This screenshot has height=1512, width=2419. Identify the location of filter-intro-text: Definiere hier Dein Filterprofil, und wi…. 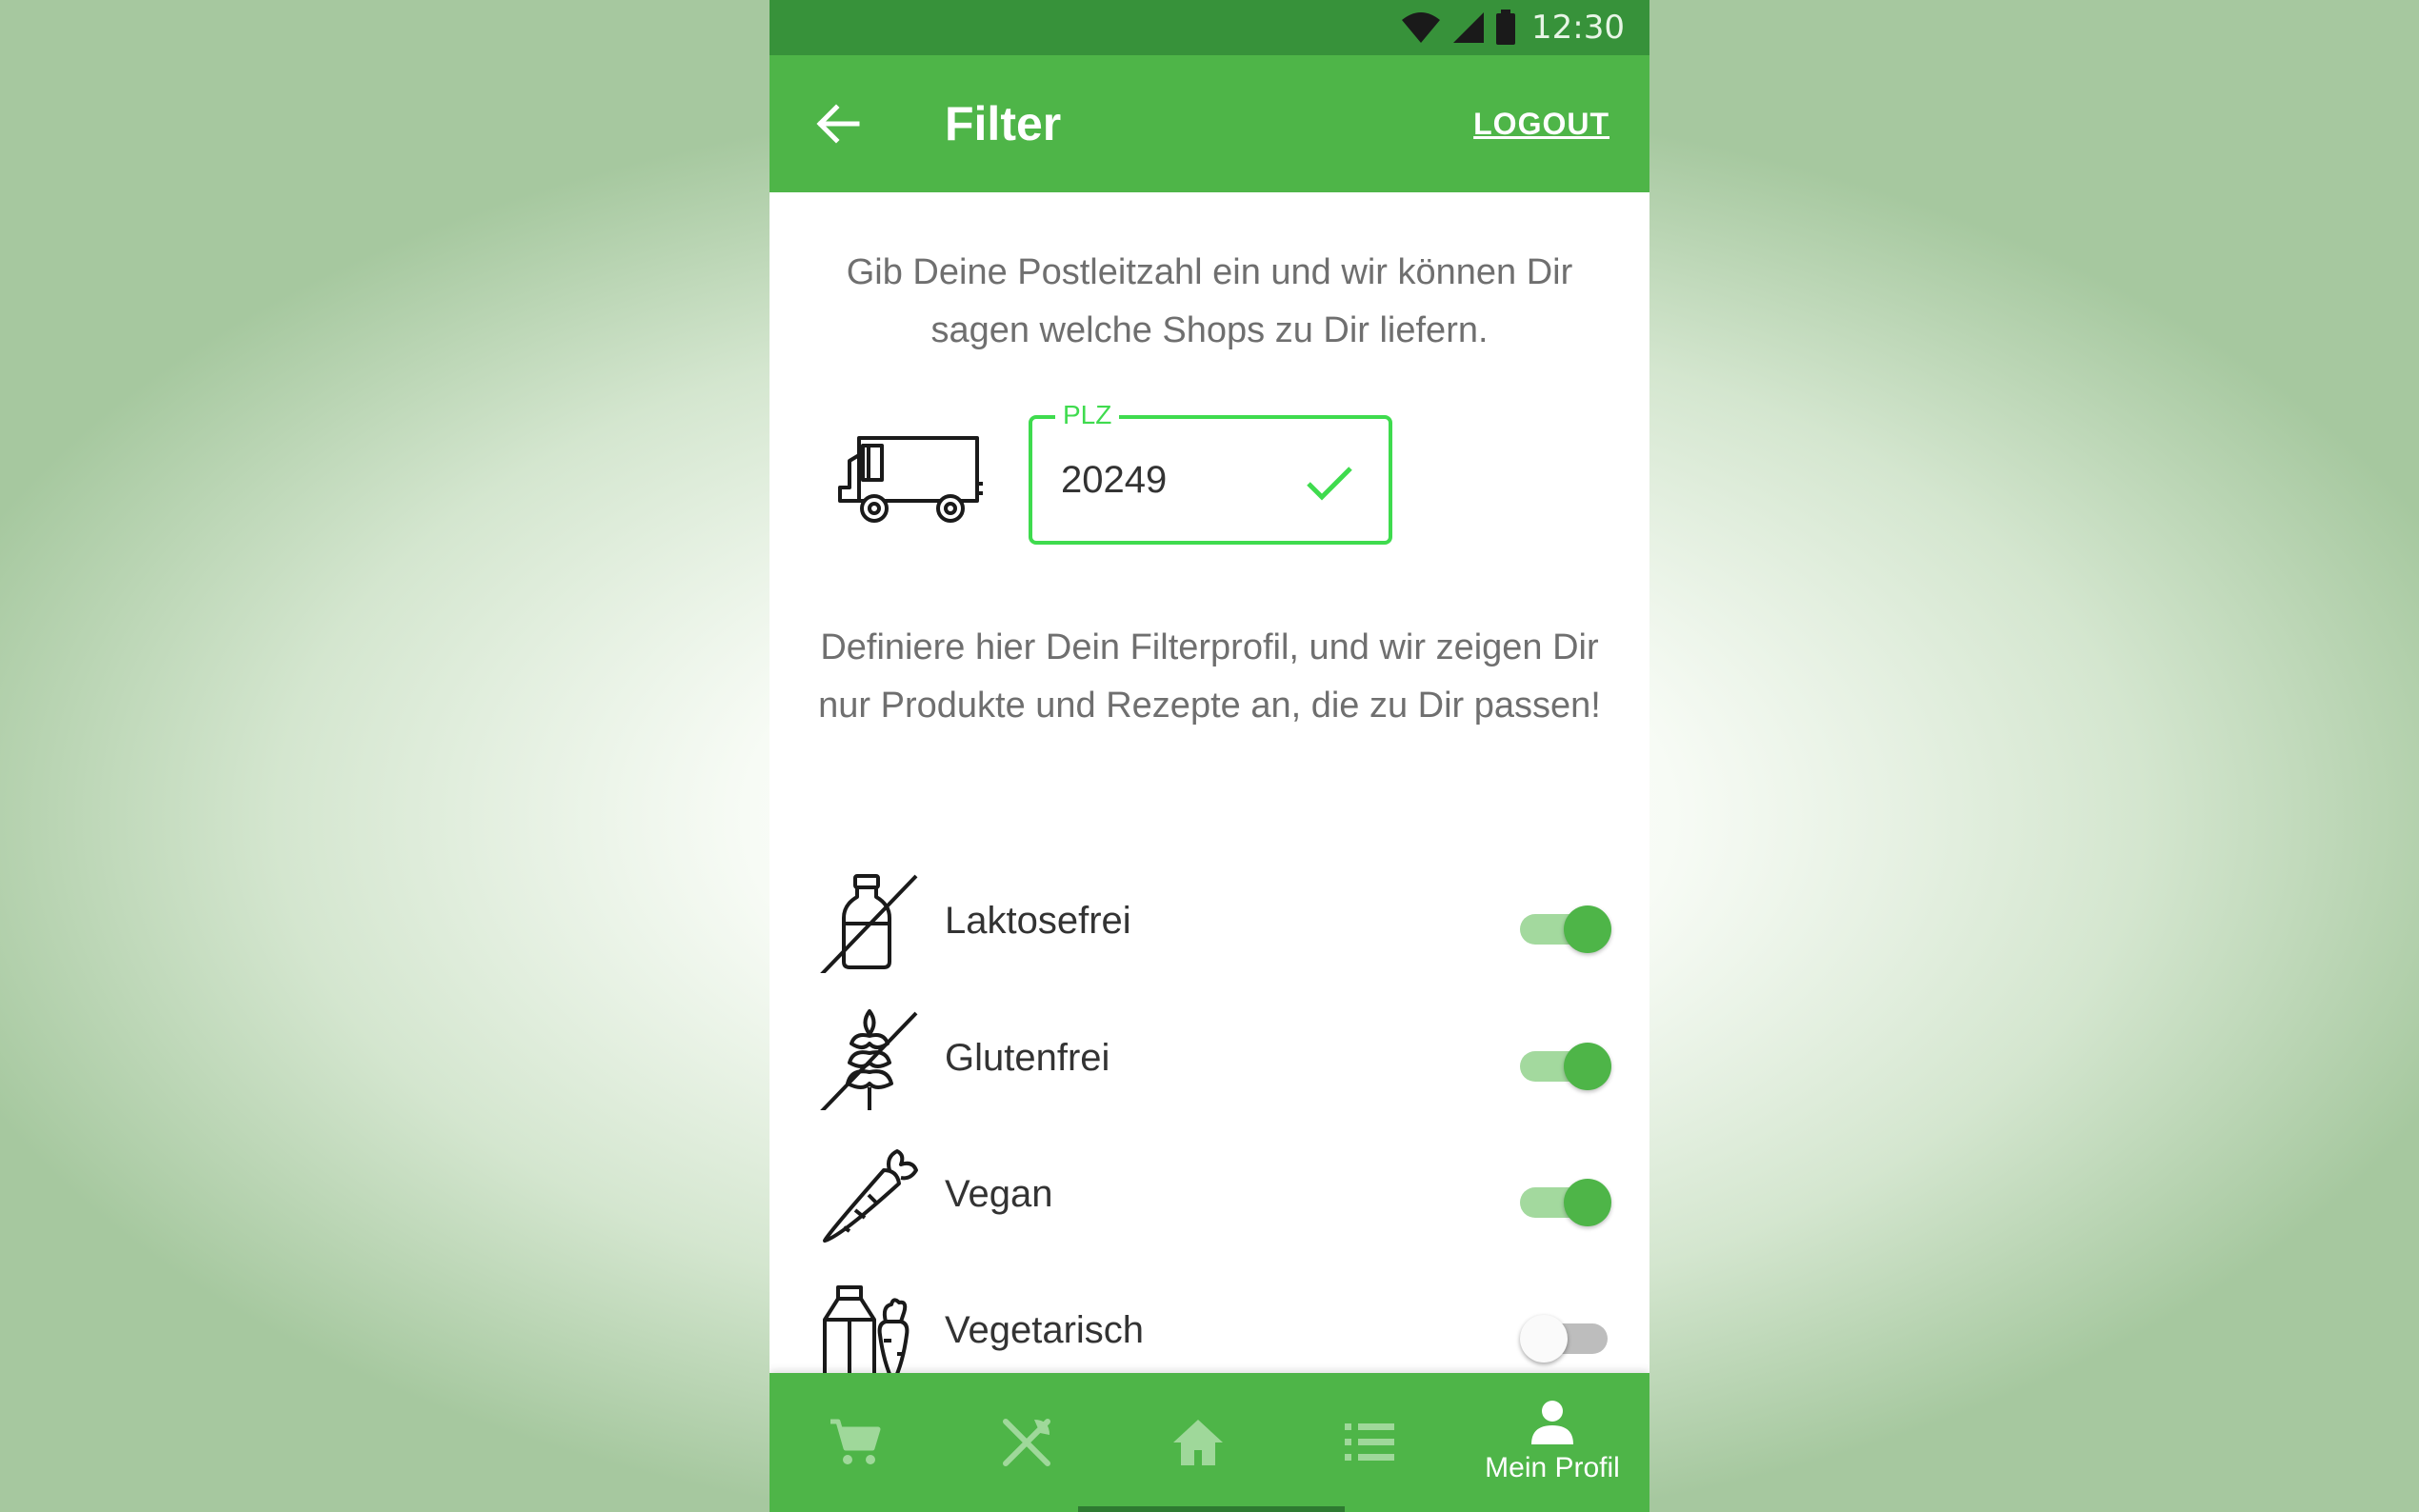
(1209, 676).